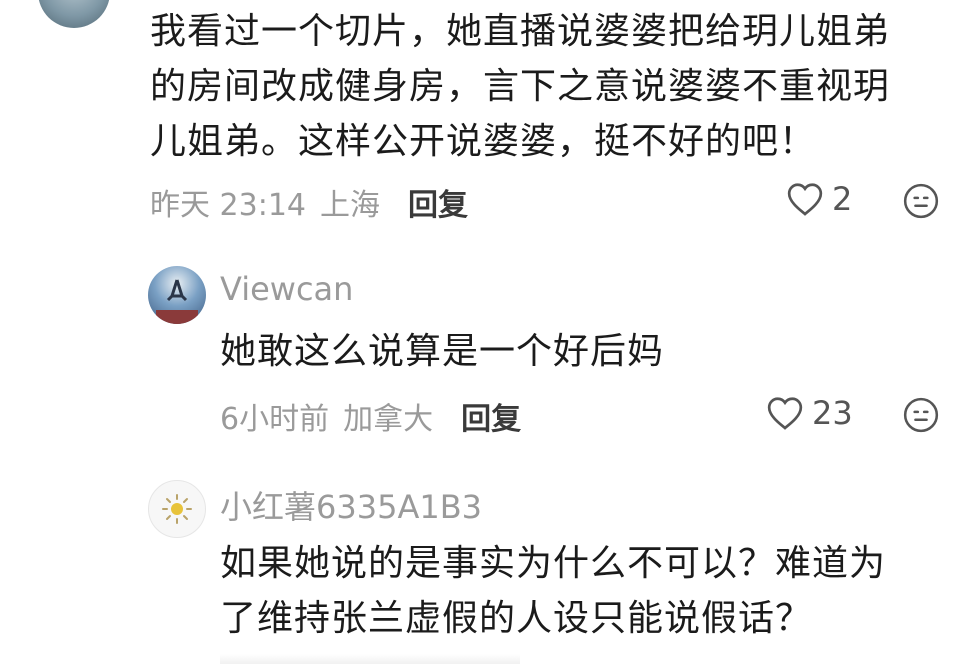  What do you see at coordinates (286, 289) in the screenshot?
I see `username: Viewcan` at bounding box center [286, 289].